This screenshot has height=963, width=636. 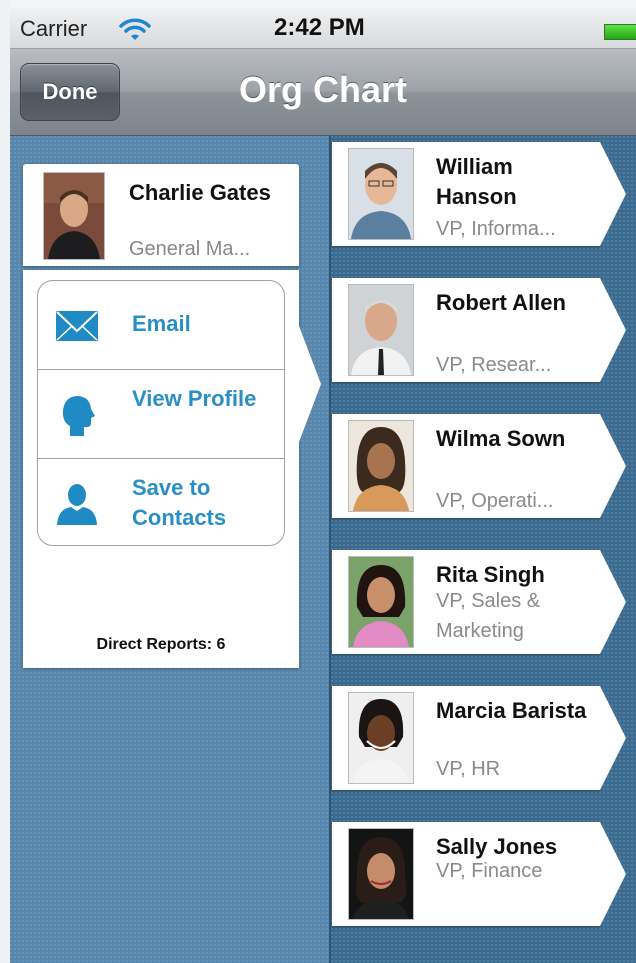 What do you see at coordinates (330, 549) in the screenshot?
I see `pane-divider` at bounding box center [330, 549].